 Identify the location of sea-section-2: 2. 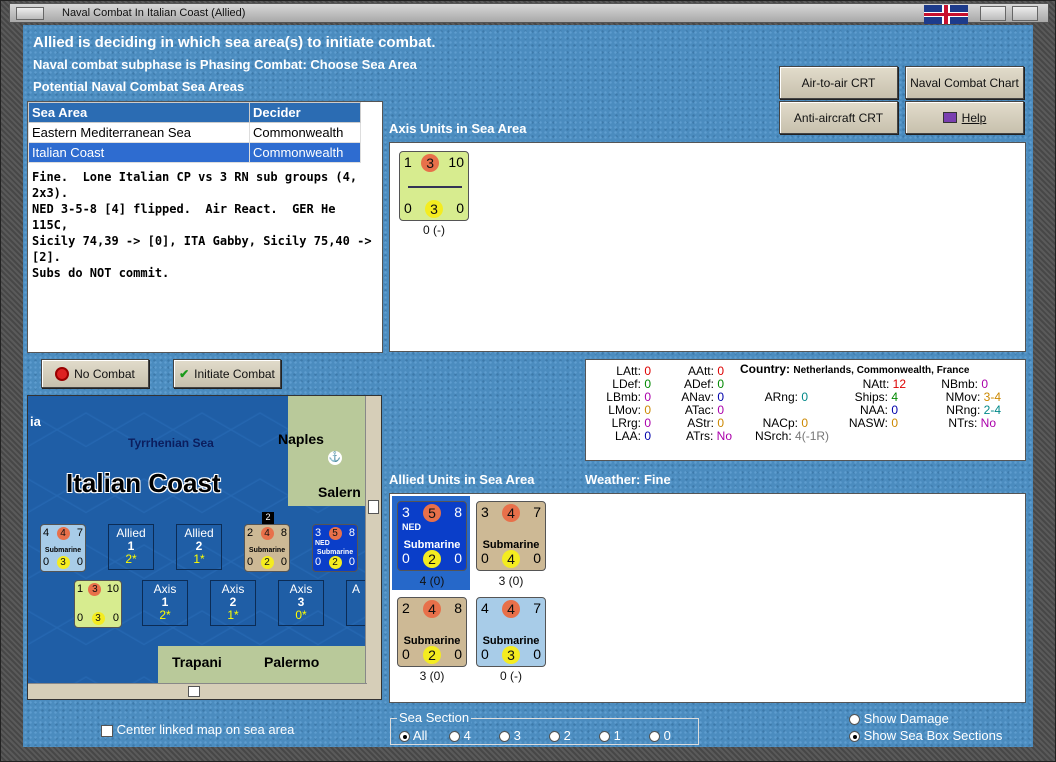
(560, 735).